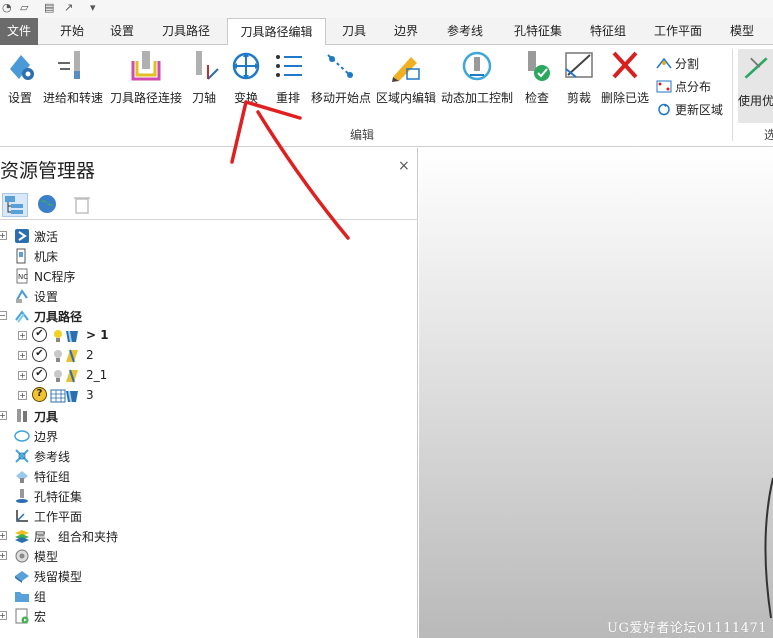  I want to click on activate-icon, so click(22, 236).